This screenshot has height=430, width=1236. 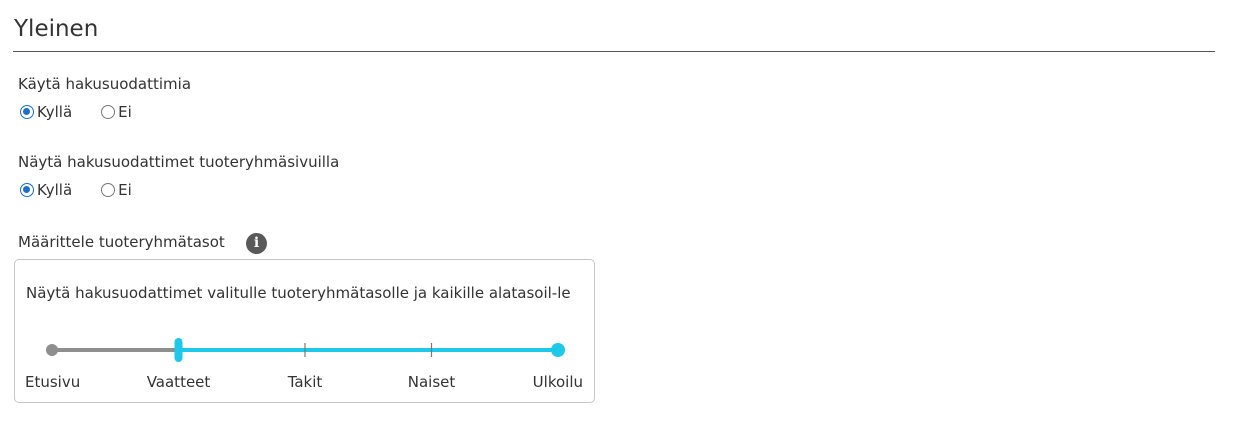 What do you see at coordinates (121, 242) in the screenshot?
I see `group-levels-label: Määrittele tuoteryhmätasot` at bounding box center [121, 242].